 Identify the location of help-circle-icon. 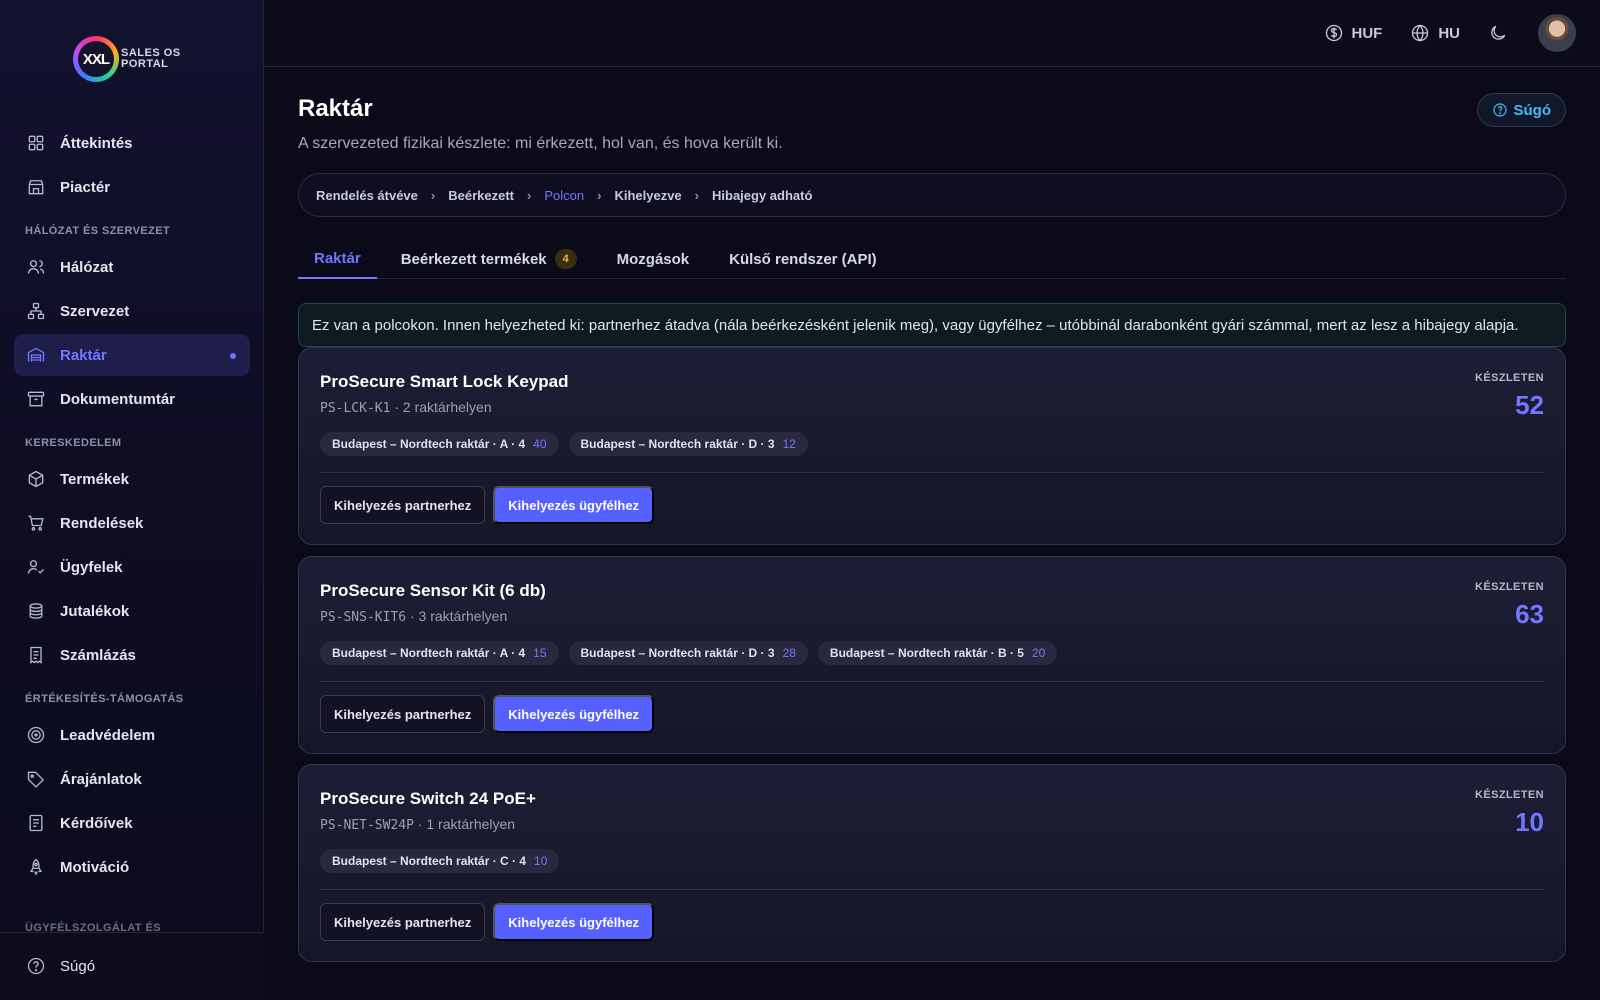
(1499, 110).